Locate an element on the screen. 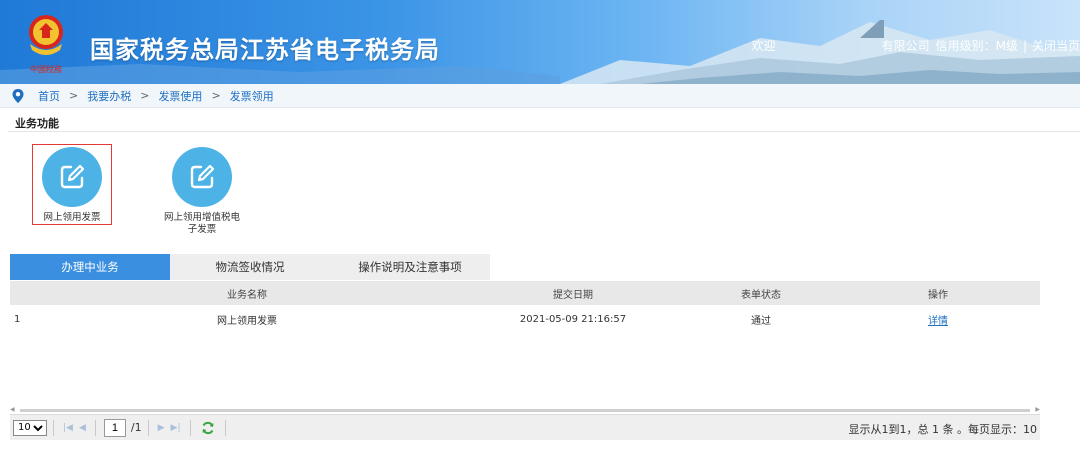 Image resolution: width=1080 pixels, height=476 pixels. welcome-prefix: 欢迎 is located at coordinates (763, 46).